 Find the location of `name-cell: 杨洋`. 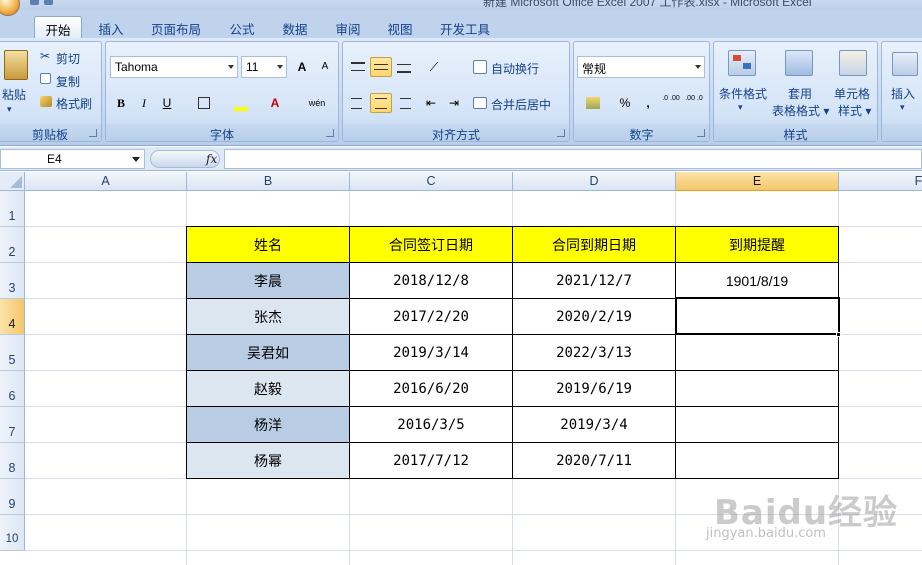

name-cell: 杨洋 is located at coordinates (268, 425).